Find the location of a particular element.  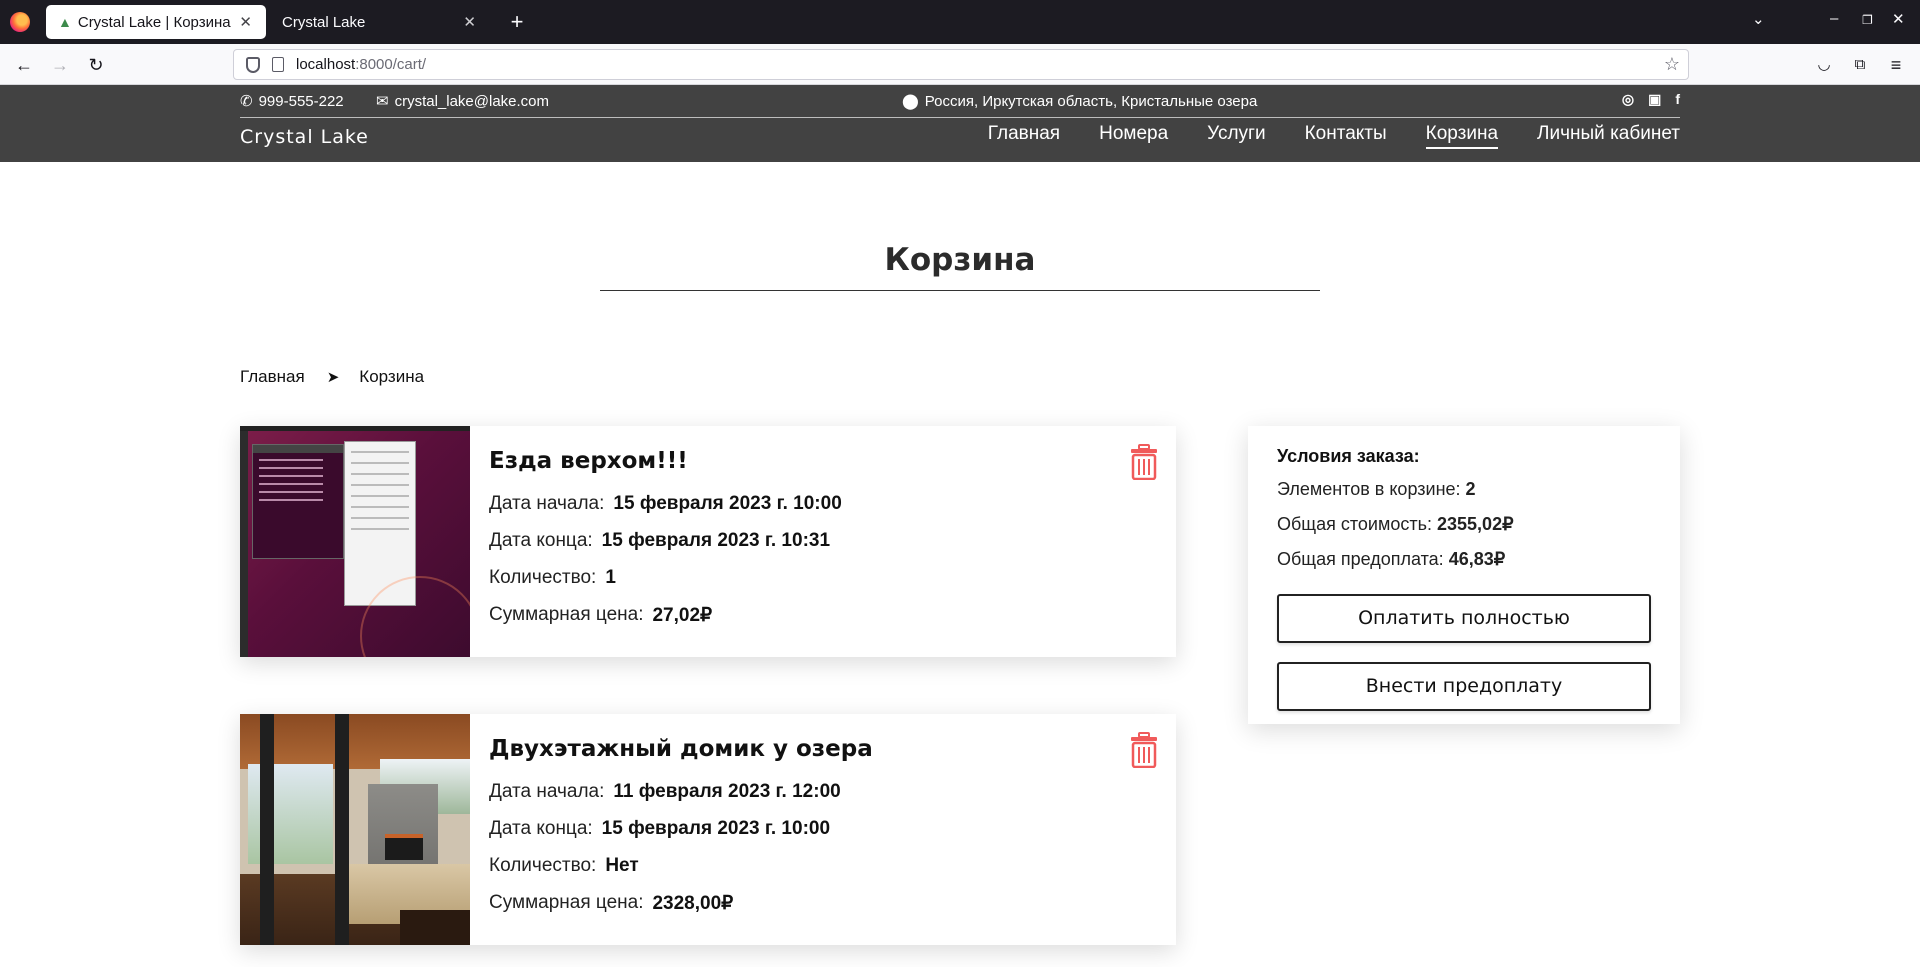

browser-navbar: ← → ↻ localhost :8000/cart/ ☆ ◡ ⧉ ≡ is located at coordinates (960, 64).